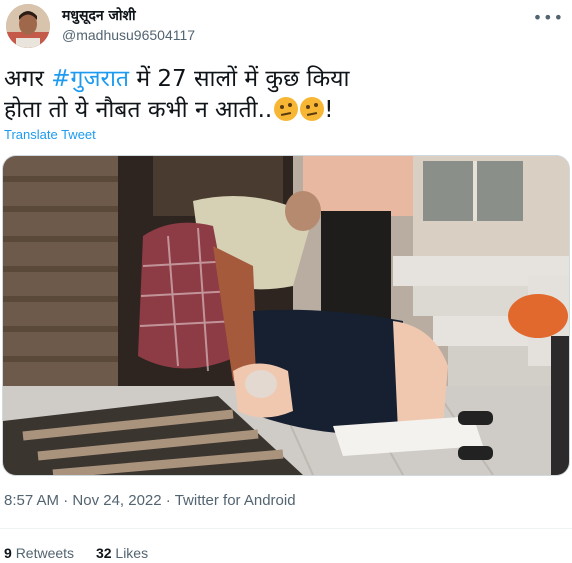 This screenshot has width=572, height=563. Describe the element at coordinates (138, 110) in the screenshot. I see `tweet-text-line2: होता तो ये नौबत कभी न आती..` at that location.